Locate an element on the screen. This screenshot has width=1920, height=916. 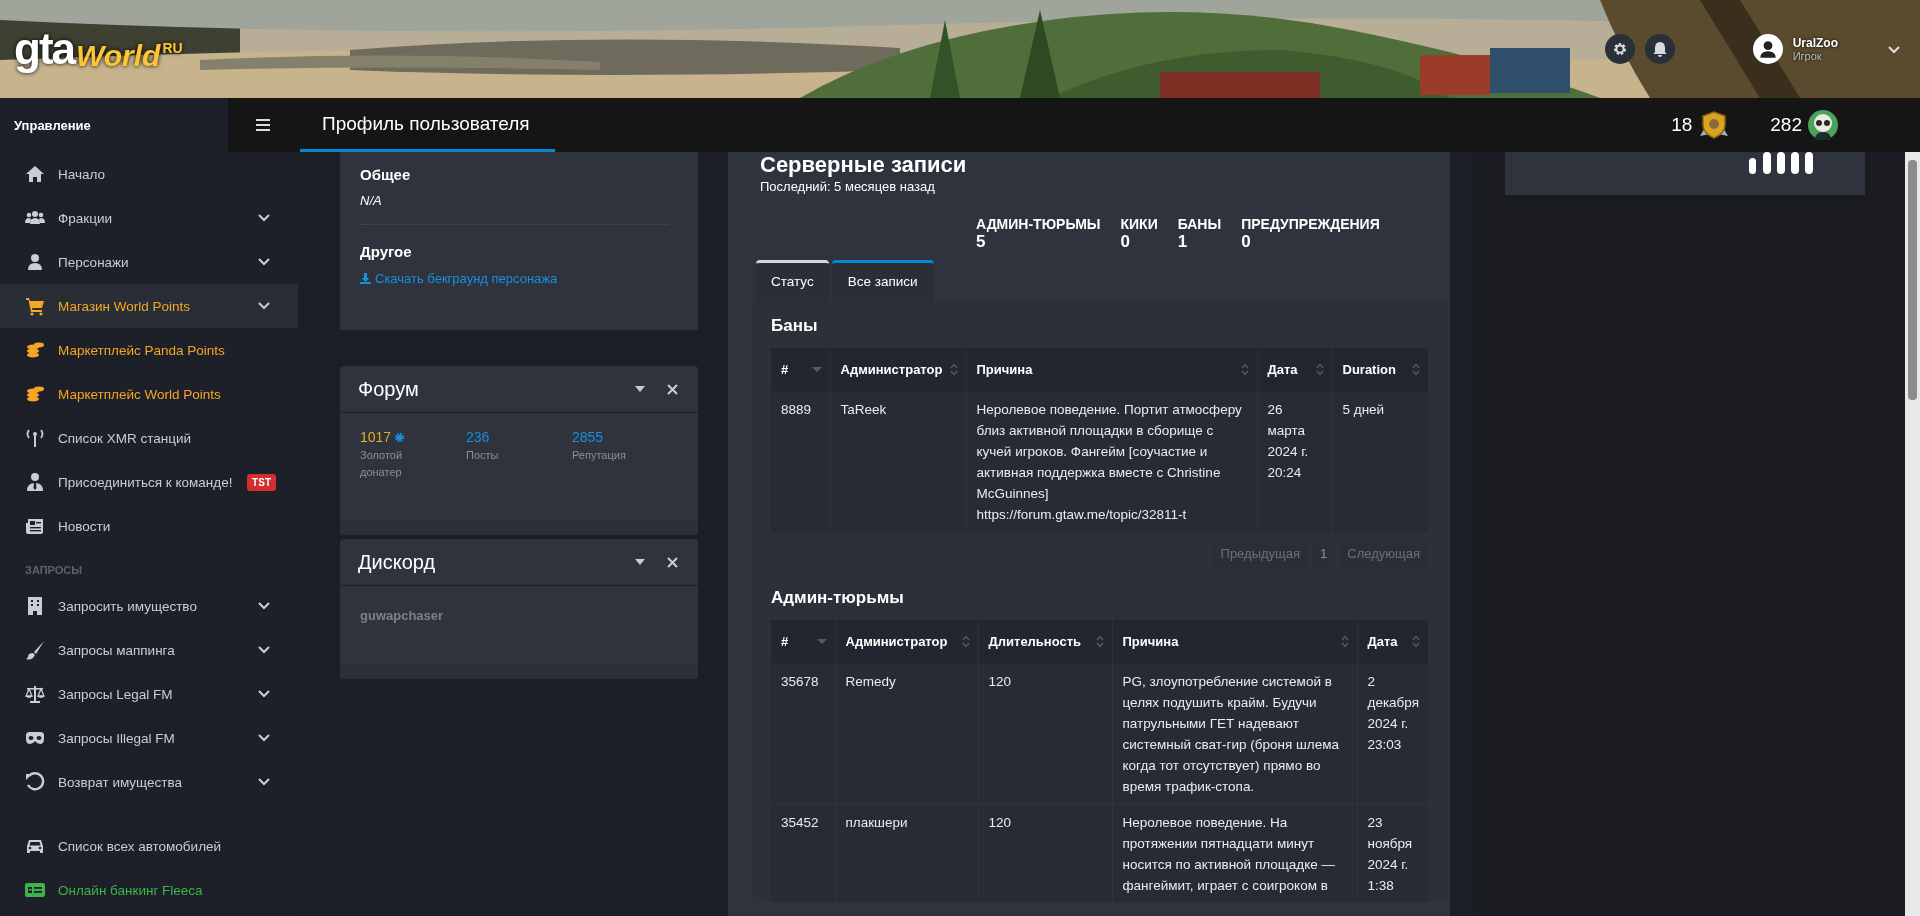
stat-value: 1 is located at coordinates (1183, 242).